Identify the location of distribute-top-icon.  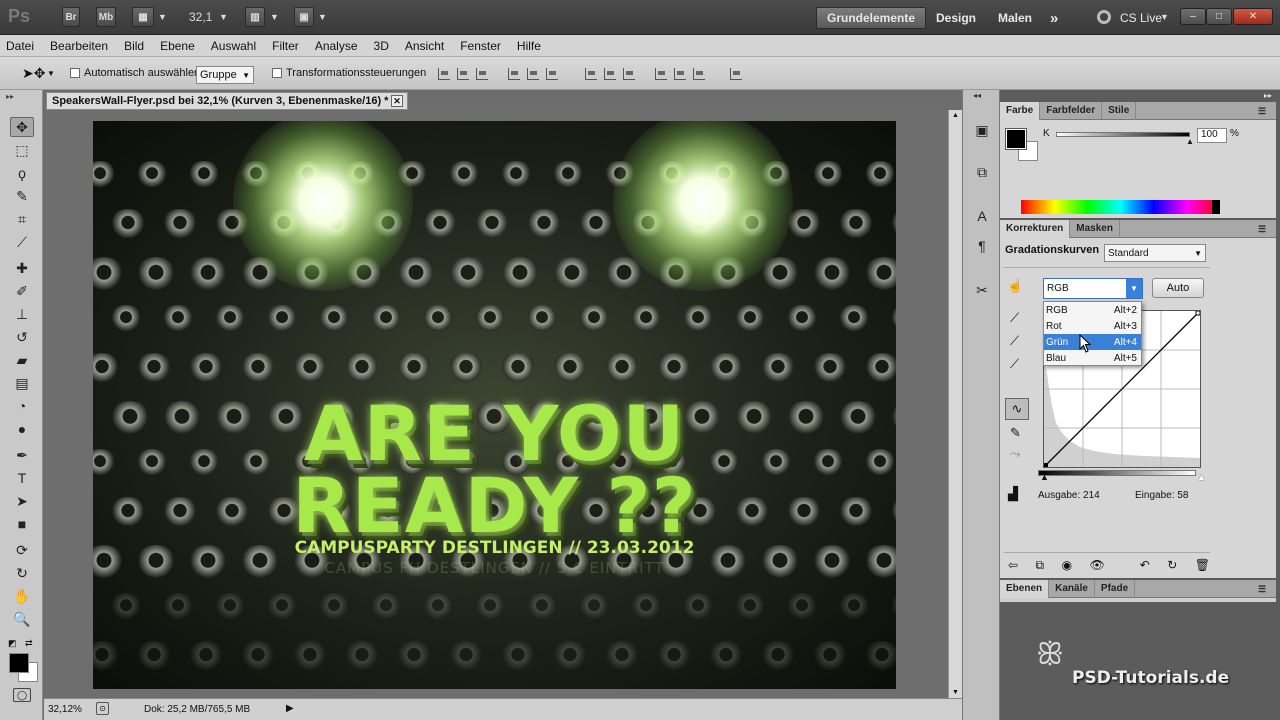
(591, 74).